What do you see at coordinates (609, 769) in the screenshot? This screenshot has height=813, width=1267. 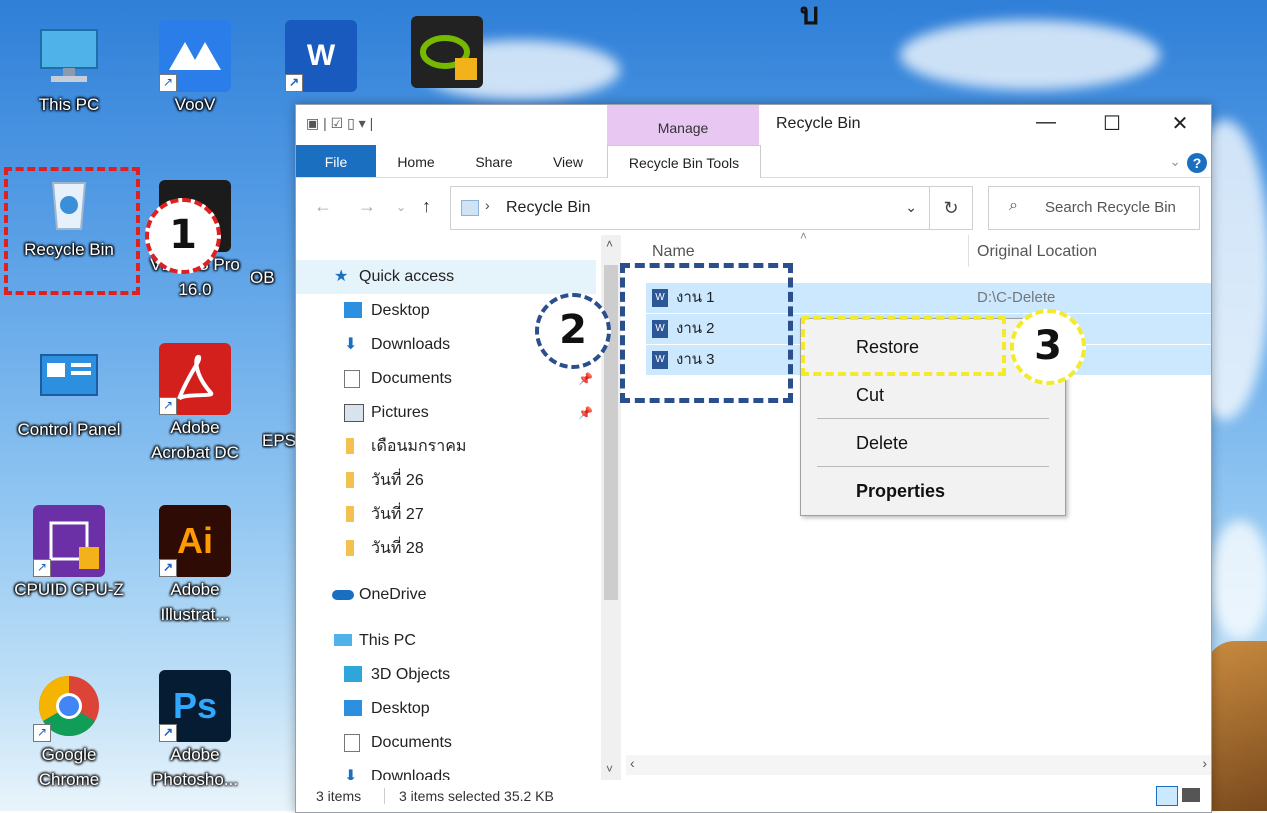 I see `scroll-down-icon: ˅` at bounding box center [609, 769].